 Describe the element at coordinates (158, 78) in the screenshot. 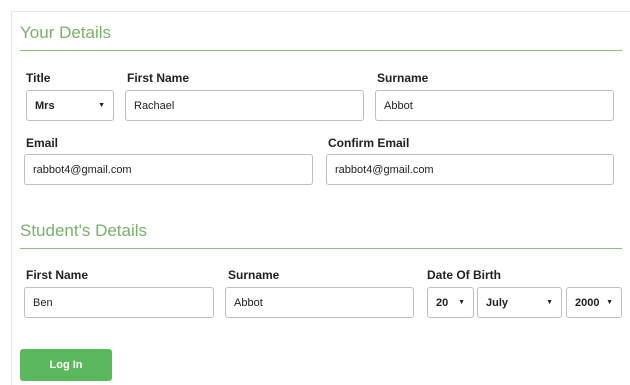

I see `first-name-label: First Name` at that location.